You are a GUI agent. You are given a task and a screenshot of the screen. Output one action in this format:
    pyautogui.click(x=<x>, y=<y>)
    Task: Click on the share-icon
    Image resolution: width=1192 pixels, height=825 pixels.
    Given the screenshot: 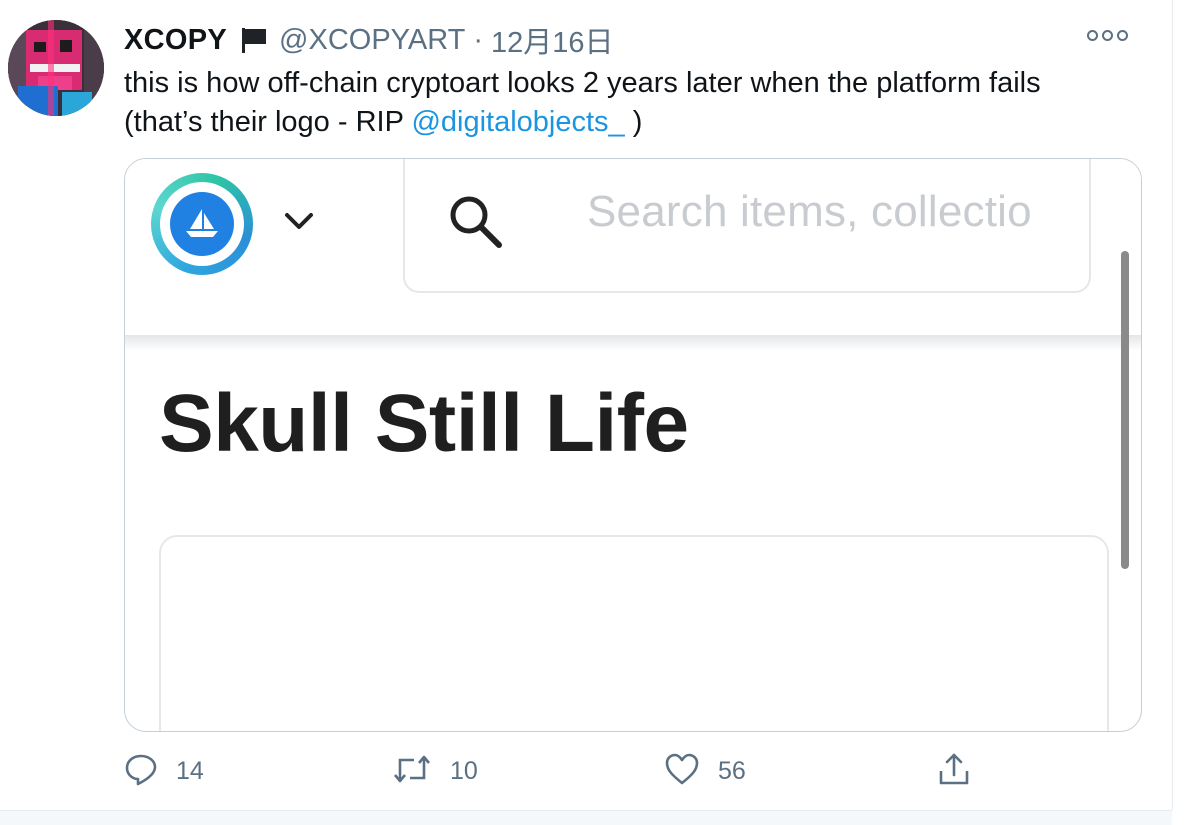 What is the action you would take?
    pyautogui.click(x=954, y=771)
    